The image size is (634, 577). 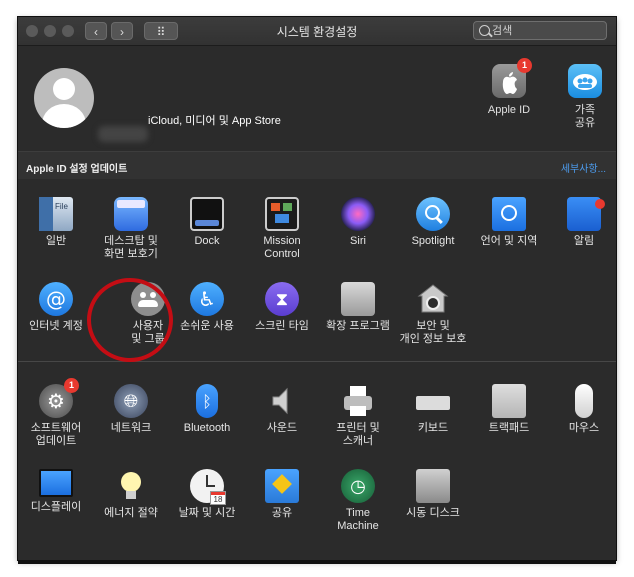 I want to click on pref-spotlight: Spotlight, so click(x=433, y=222).